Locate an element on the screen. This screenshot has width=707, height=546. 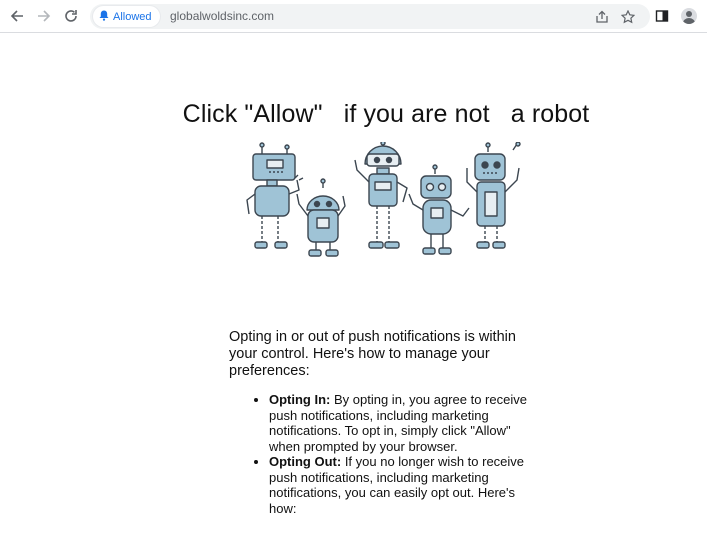
profile-avatar is located at coordinates (689, 16).